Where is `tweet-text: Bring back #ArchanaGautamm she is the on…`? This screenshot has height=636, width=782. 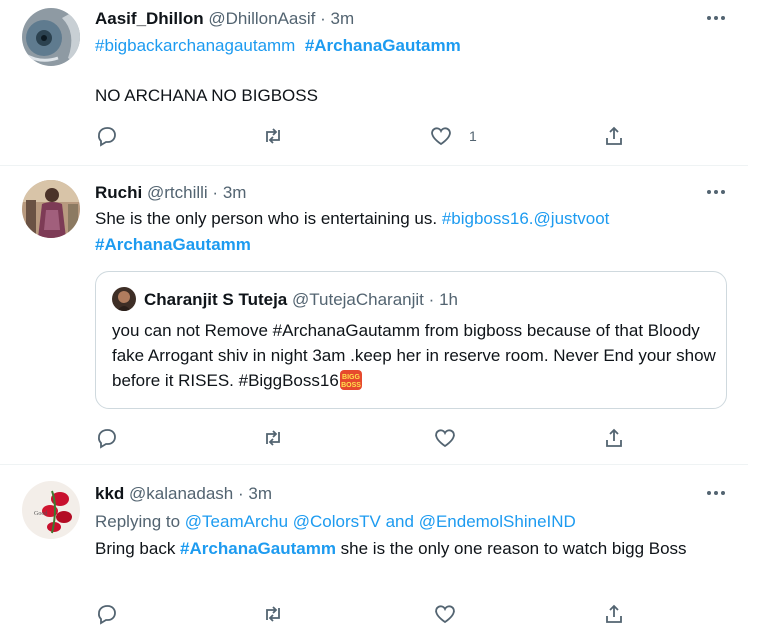 tweet-text: Bring back #ArchanaGautamm she is the on… is located at coordinates (410, 549).